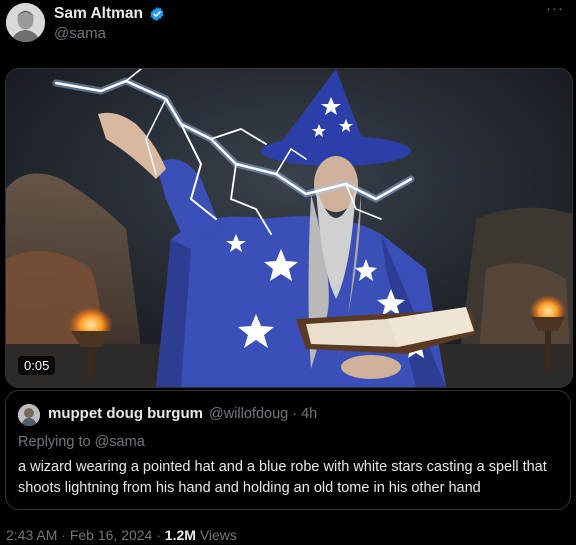 The height and width of the screenshot is (545, 576). I want to click on replying-to-label: Replying to, so click(56, 442).